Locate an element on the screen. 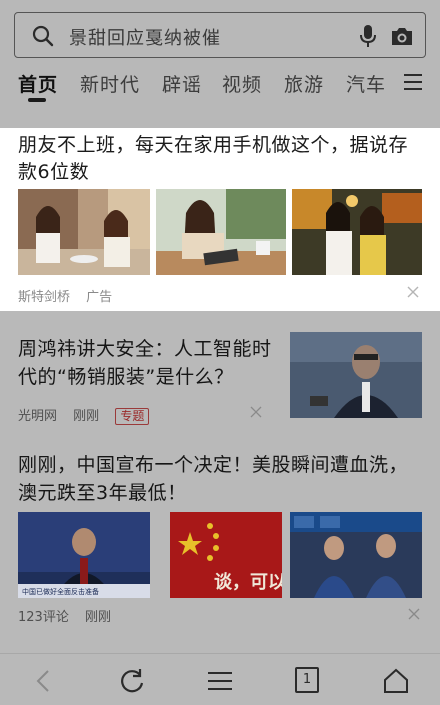  ad-meta: 斯特剑桥 广告 is located at coordinates (71, 295).